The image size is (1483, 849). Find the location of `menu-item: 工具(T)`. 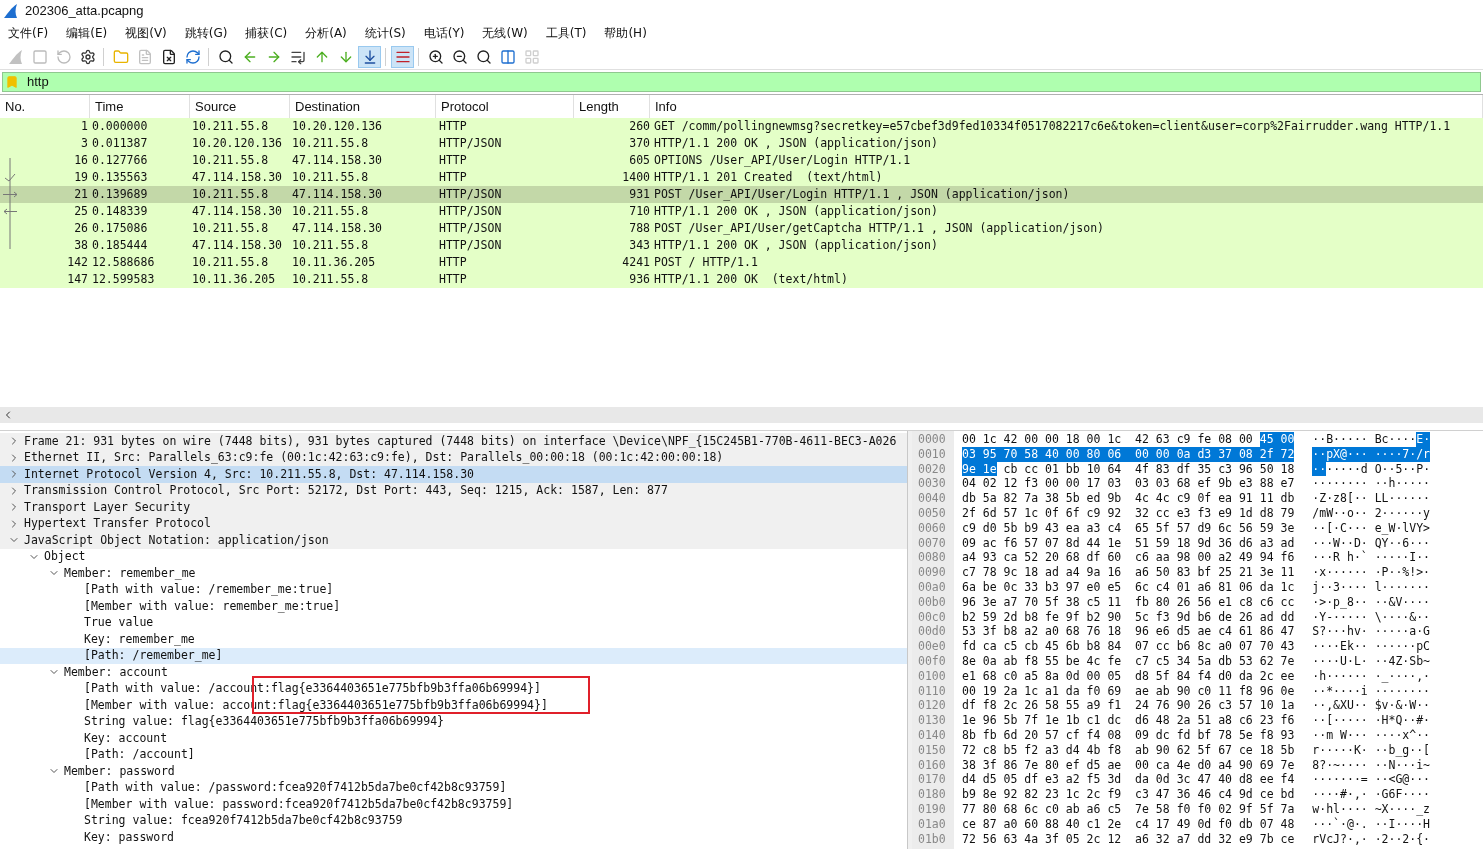

menu-item: 工具(T) is located at coordinates (566, 33).